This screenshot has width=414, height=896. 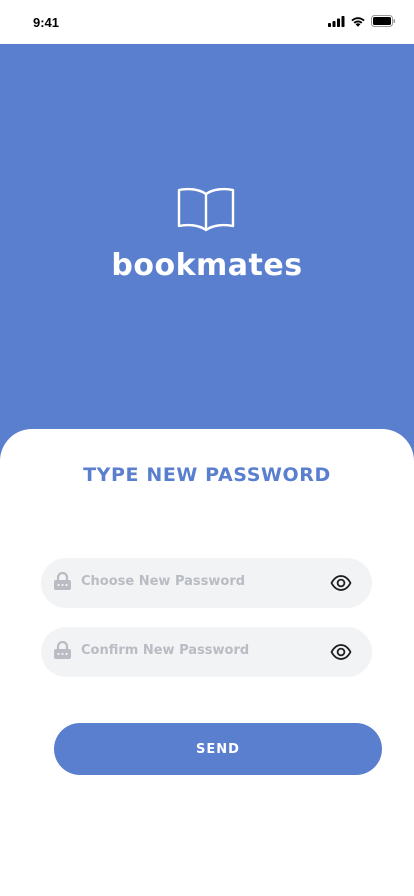 I want to click on status-time: 9:41, so click(x=46, y=22).